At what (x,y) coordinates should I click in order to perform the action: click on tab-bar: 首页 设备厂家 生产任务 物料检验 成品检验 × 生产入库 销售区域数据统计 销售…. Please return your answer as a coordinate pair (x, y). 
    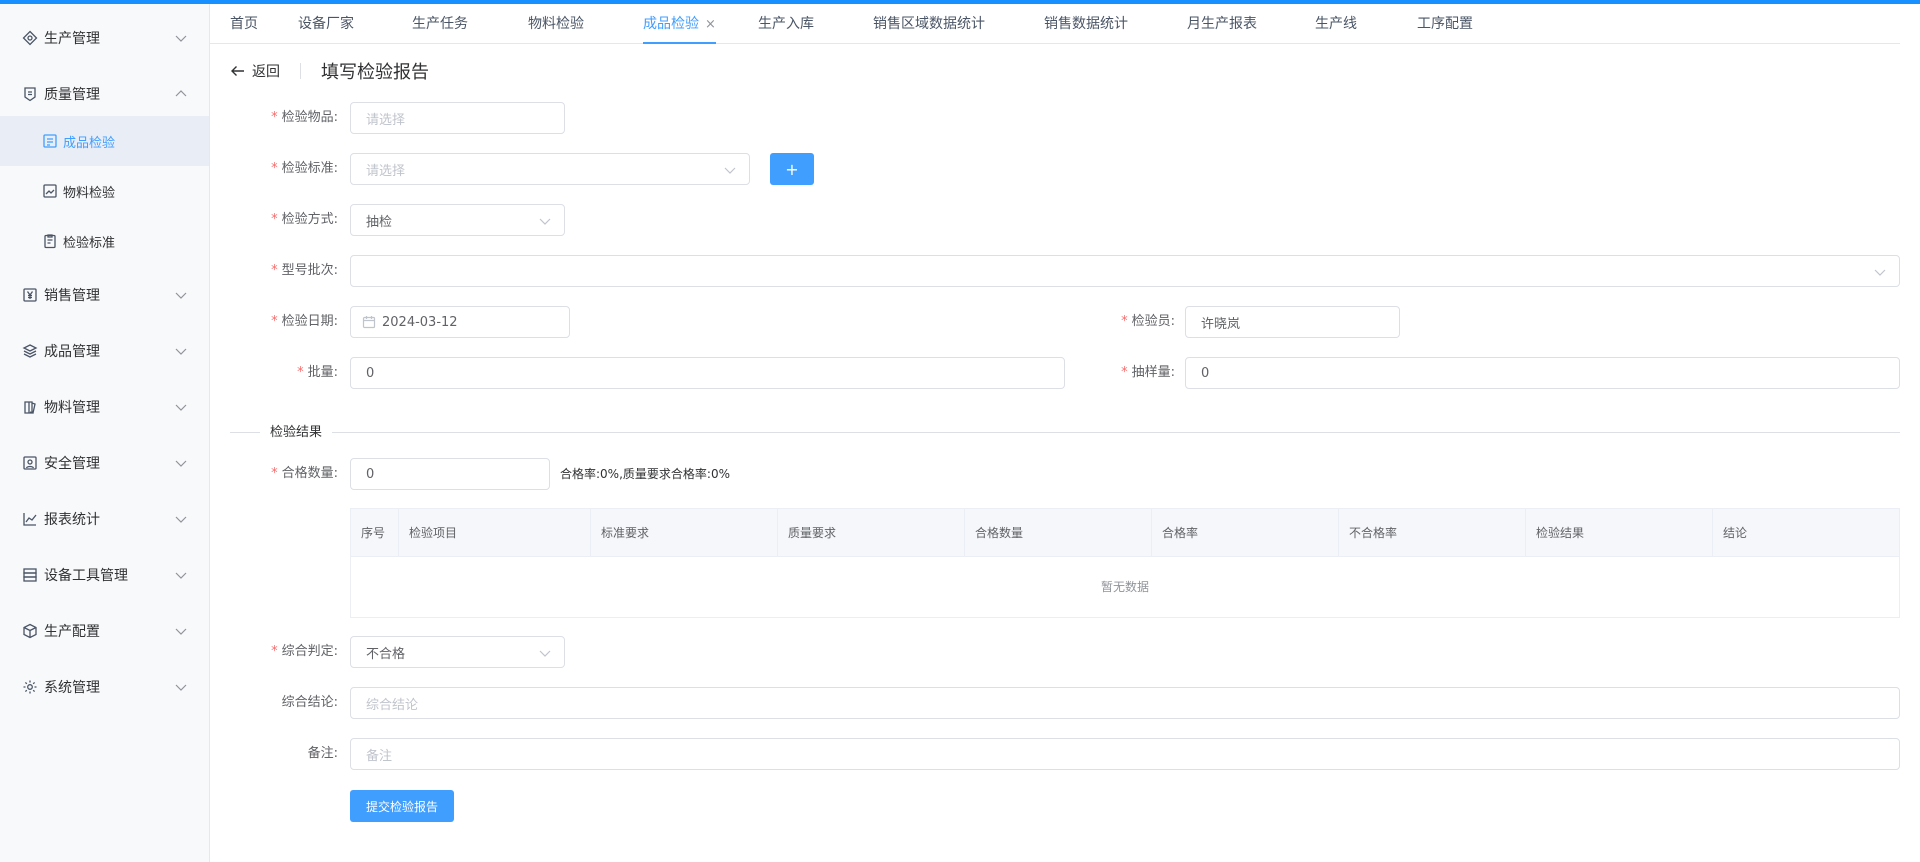
    Looking at the image, I should click on (1055, 24).